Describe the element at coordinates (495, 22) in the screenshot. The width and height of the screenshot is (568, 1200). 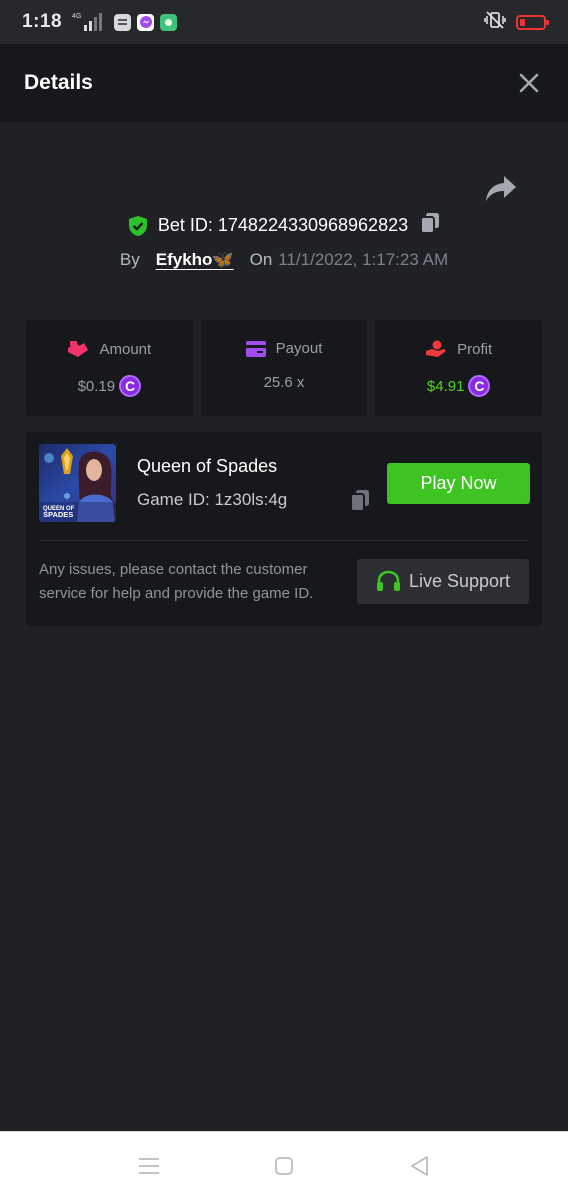
I see `vibrate-off-icon` at that location.